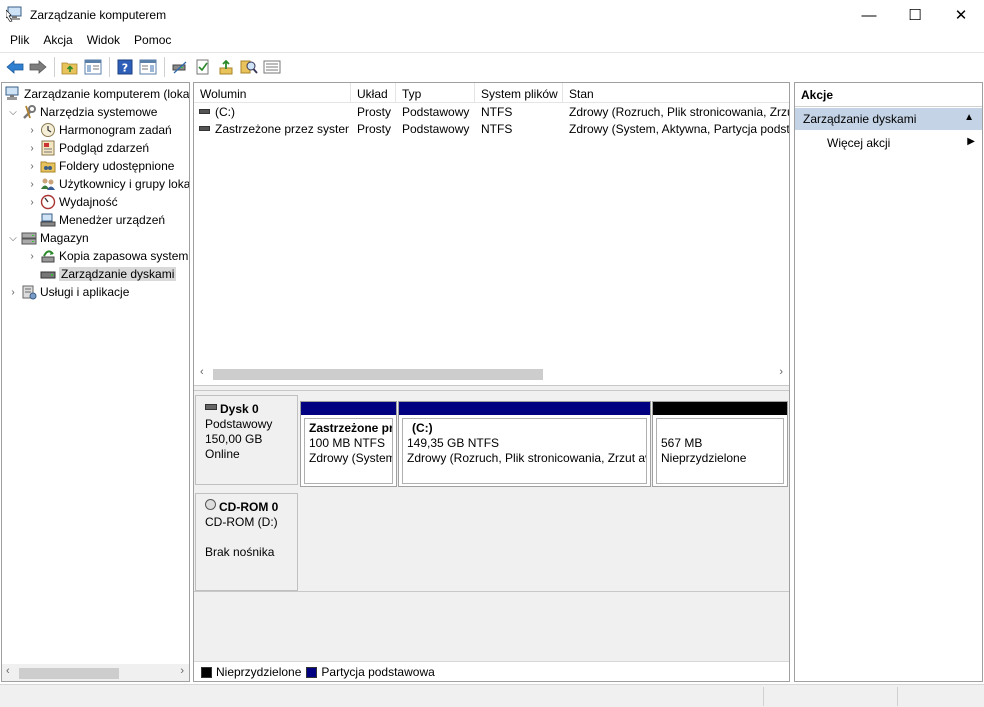 This screenshot has width=984, height=707. I want to click on maximize-button: ☐, so click(915, 15).